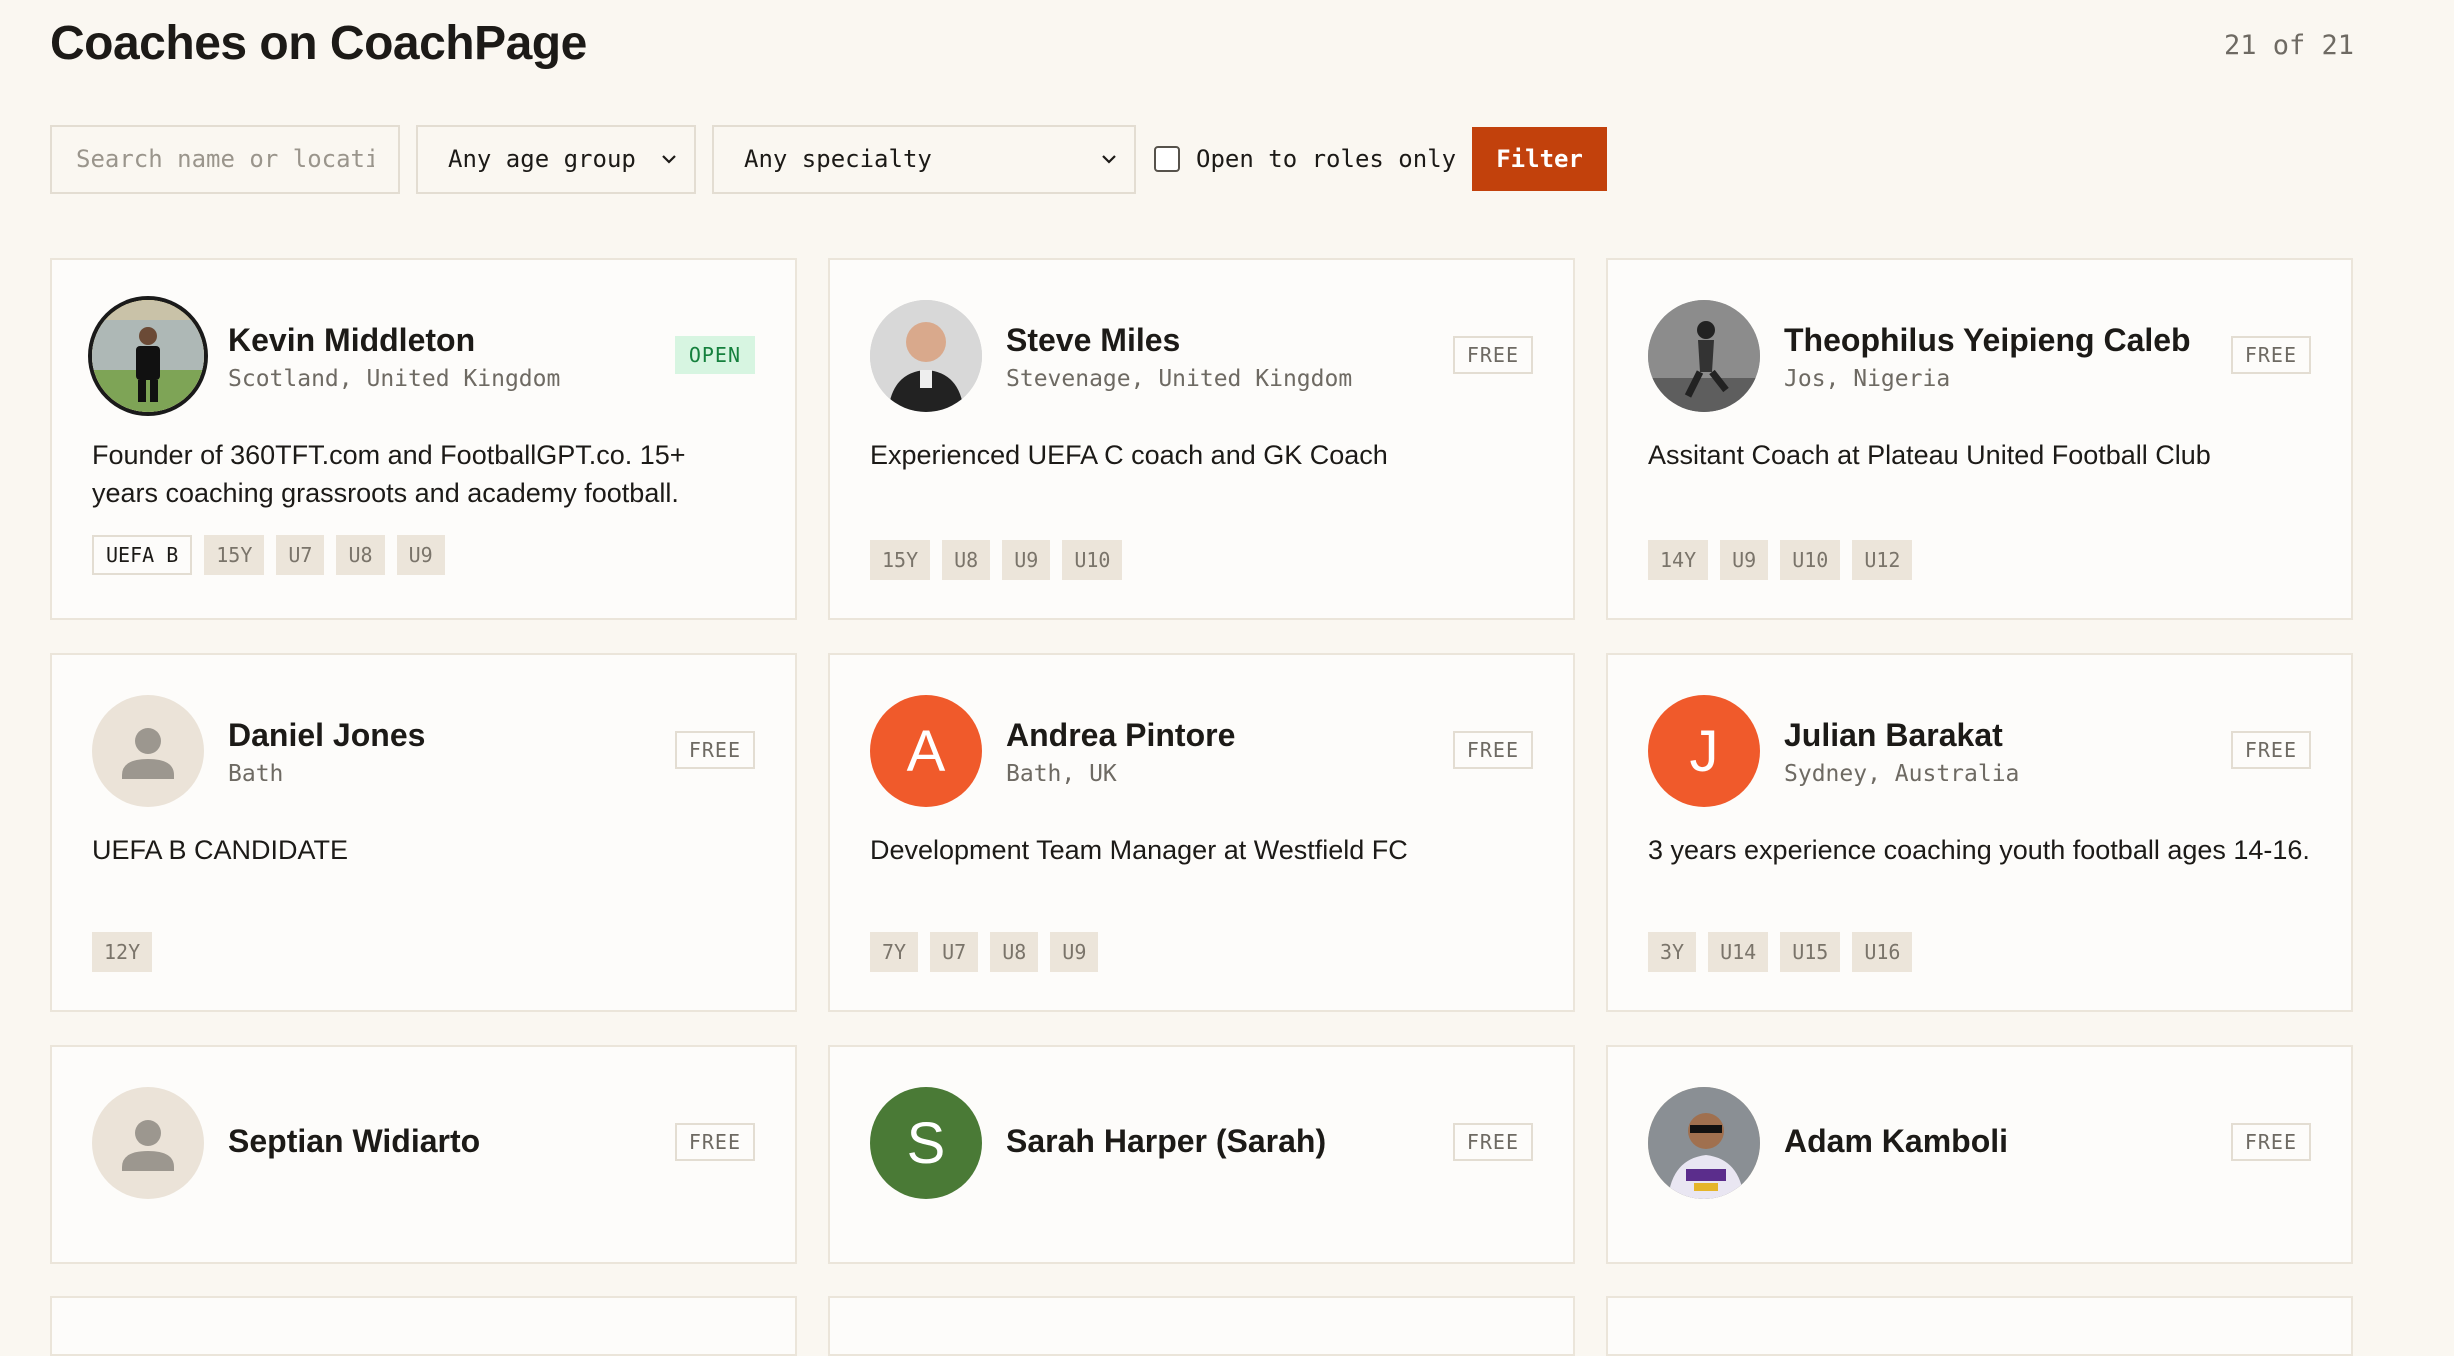  I want to click on coach-card: Adam Kamboli FREE, so click(1979, 1154).